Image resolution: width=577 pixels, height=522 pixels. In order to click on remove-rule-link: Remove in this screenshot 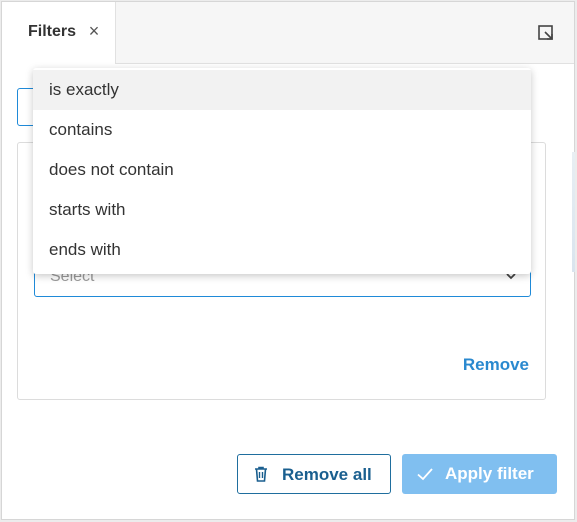, I will do `click(496, 365)`.